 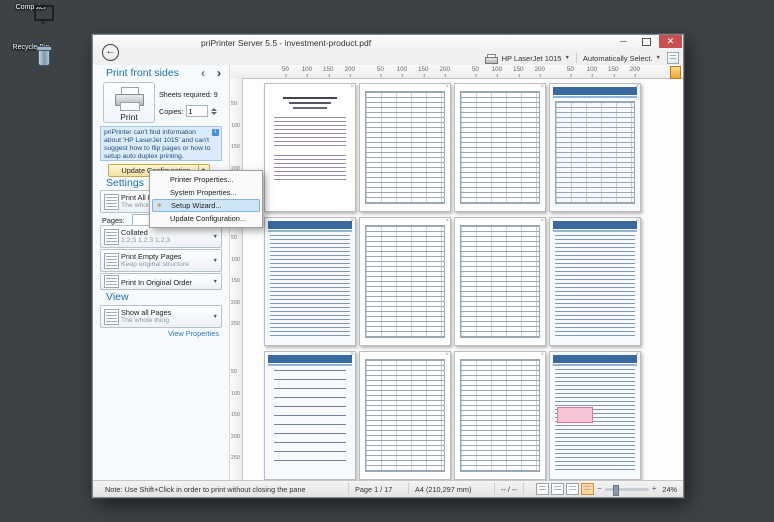 What do you see at coordinates (670, 41) in the screenshot?
I see `close-button: ✕` at bounding box center [670, 41].